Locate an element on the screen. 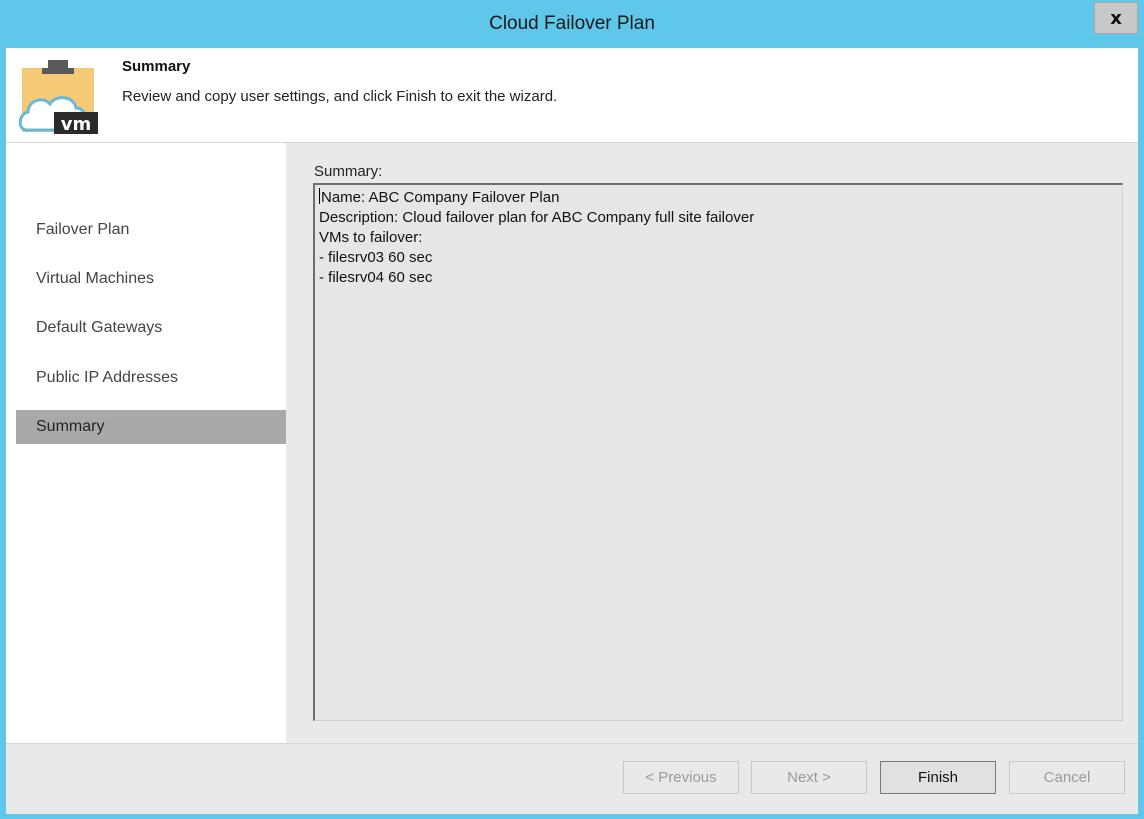 The height and width of the screenshot is (819, 1144). close-button: x is located at coordinates (1116, 18).